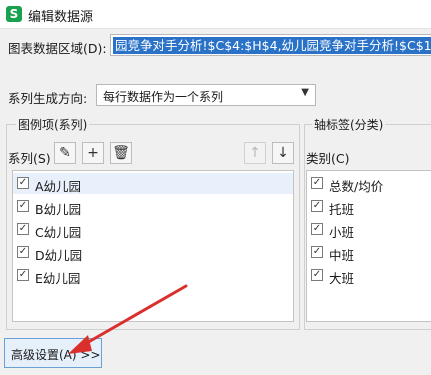 This screenshot has height=375, width=431. Describe the element at coordinates (58, 209) in the screenshot. I see `series-item-label: B幼儿园` at that location.